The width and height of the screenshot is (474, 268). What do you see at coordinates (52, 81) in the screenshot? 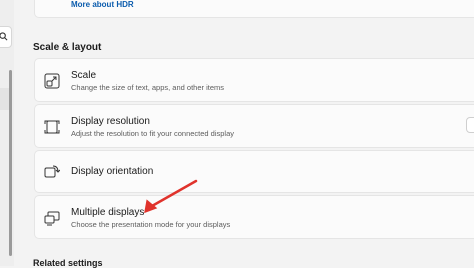
I see `scale-icon` at bounding box center [52, 81].